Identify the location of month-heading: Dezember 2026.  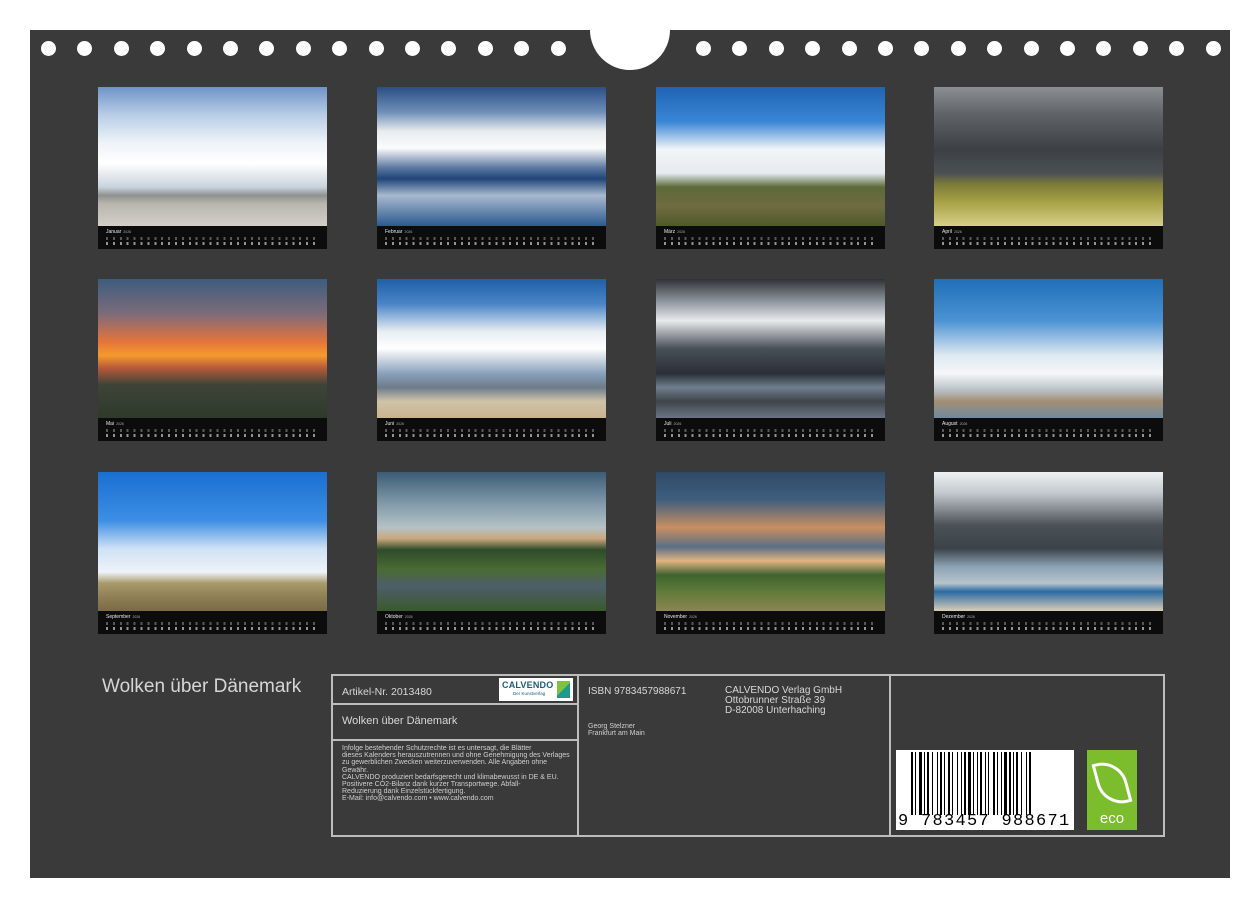
(958, 617).